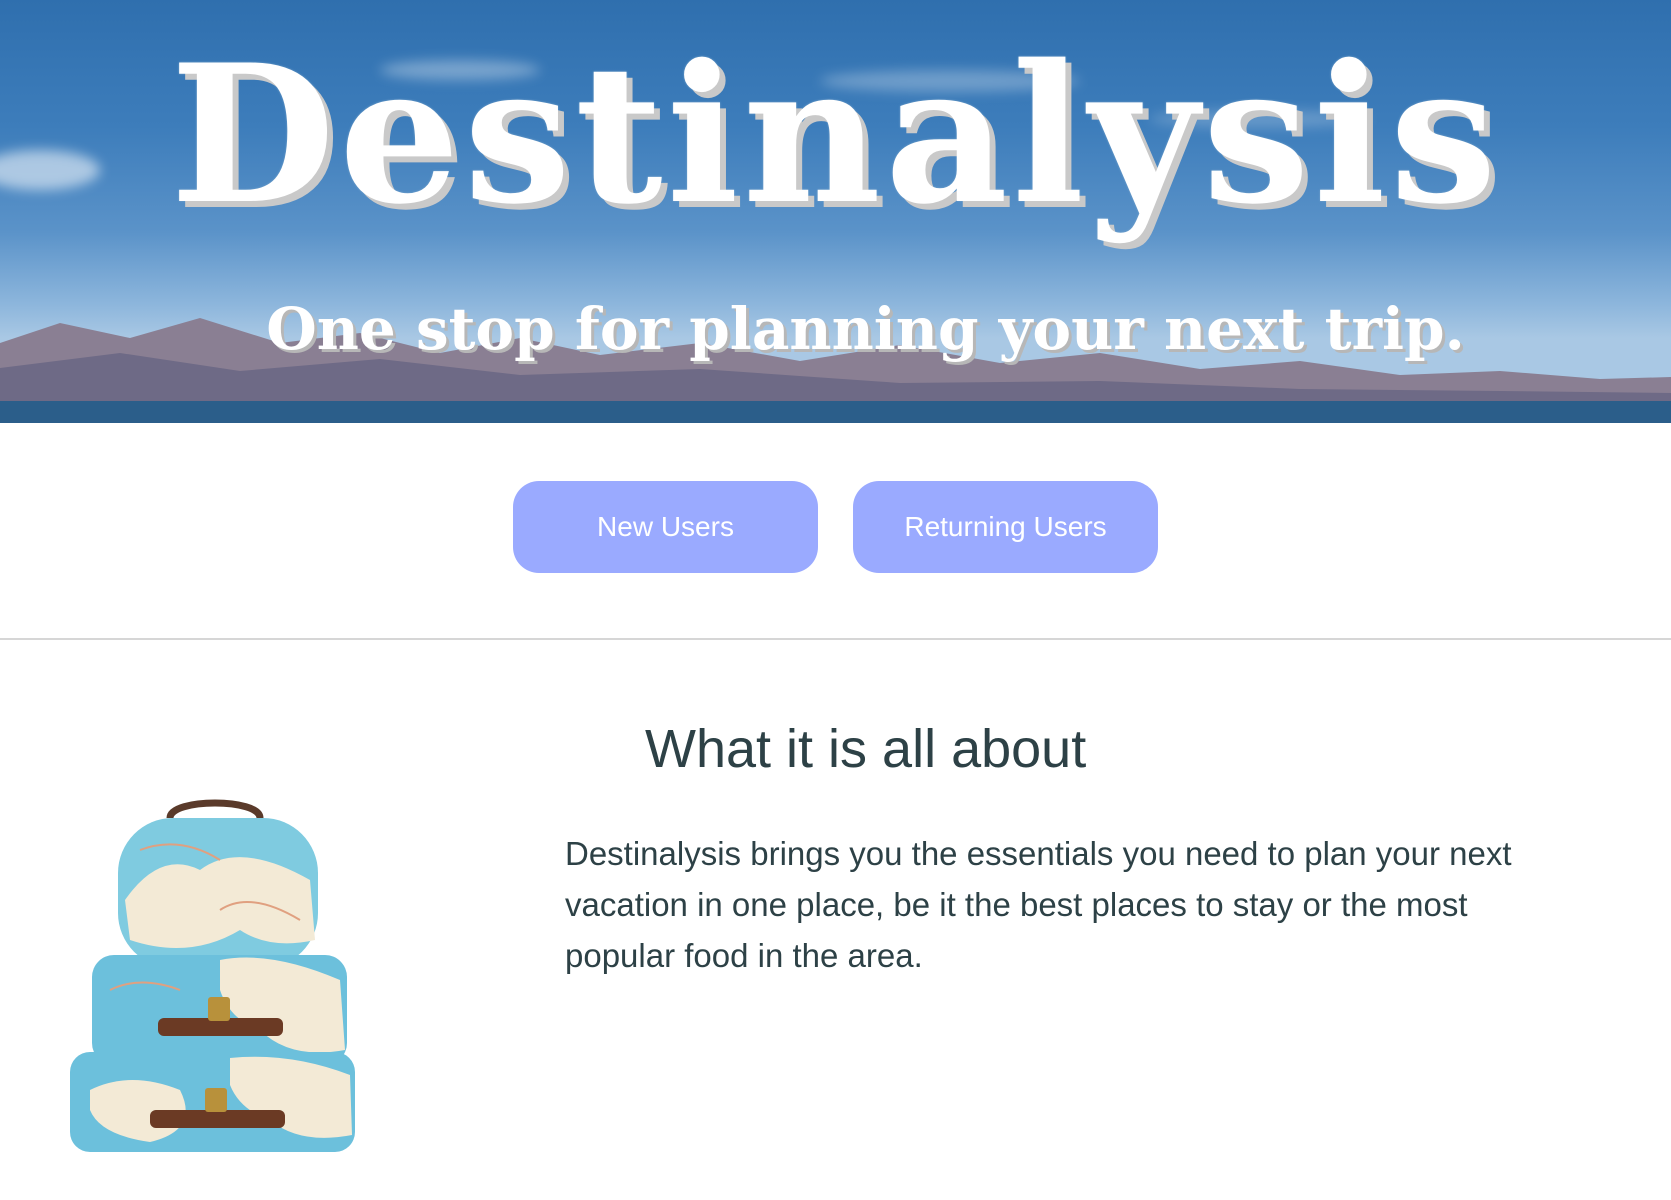 The image size is (1671, 1200). What do you see at coordinates (835, 639) in the screenshot?
I see `section-divider` at bounding box center [835, 639].